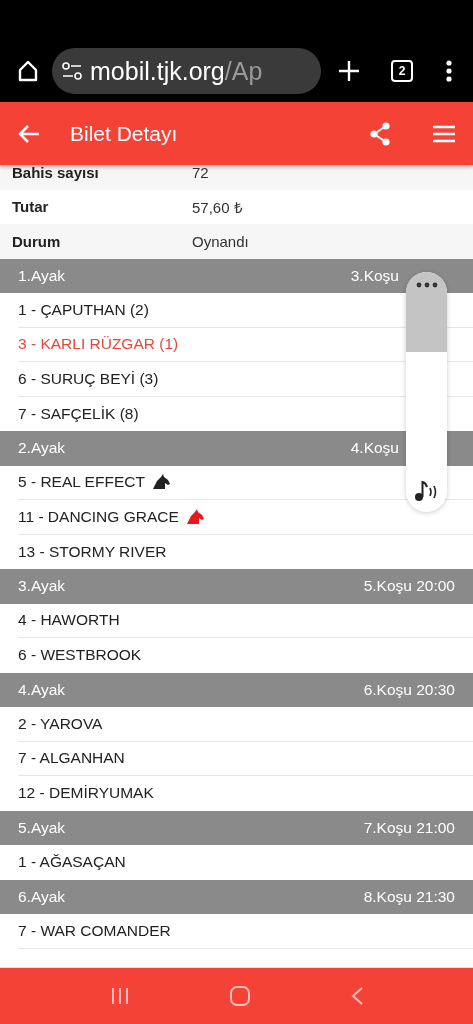  Describe the element at coordinates (200, 173) in the screenshot. I see `info-value: 72` at that location.